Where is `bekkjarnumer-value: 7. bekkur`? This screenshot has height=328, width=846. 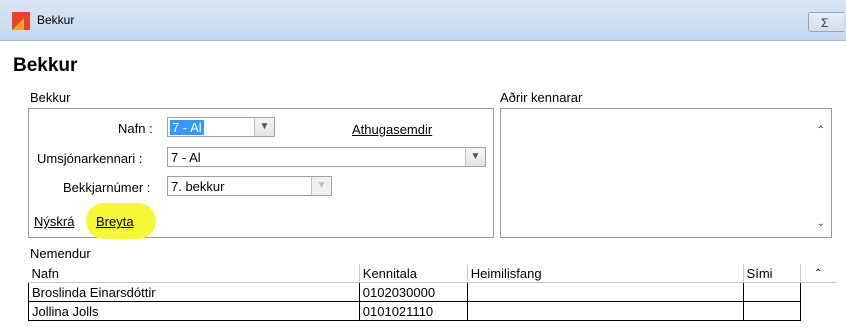 bekkjarnumer-value: 7. bekkur is located at coordinates (198, 186).